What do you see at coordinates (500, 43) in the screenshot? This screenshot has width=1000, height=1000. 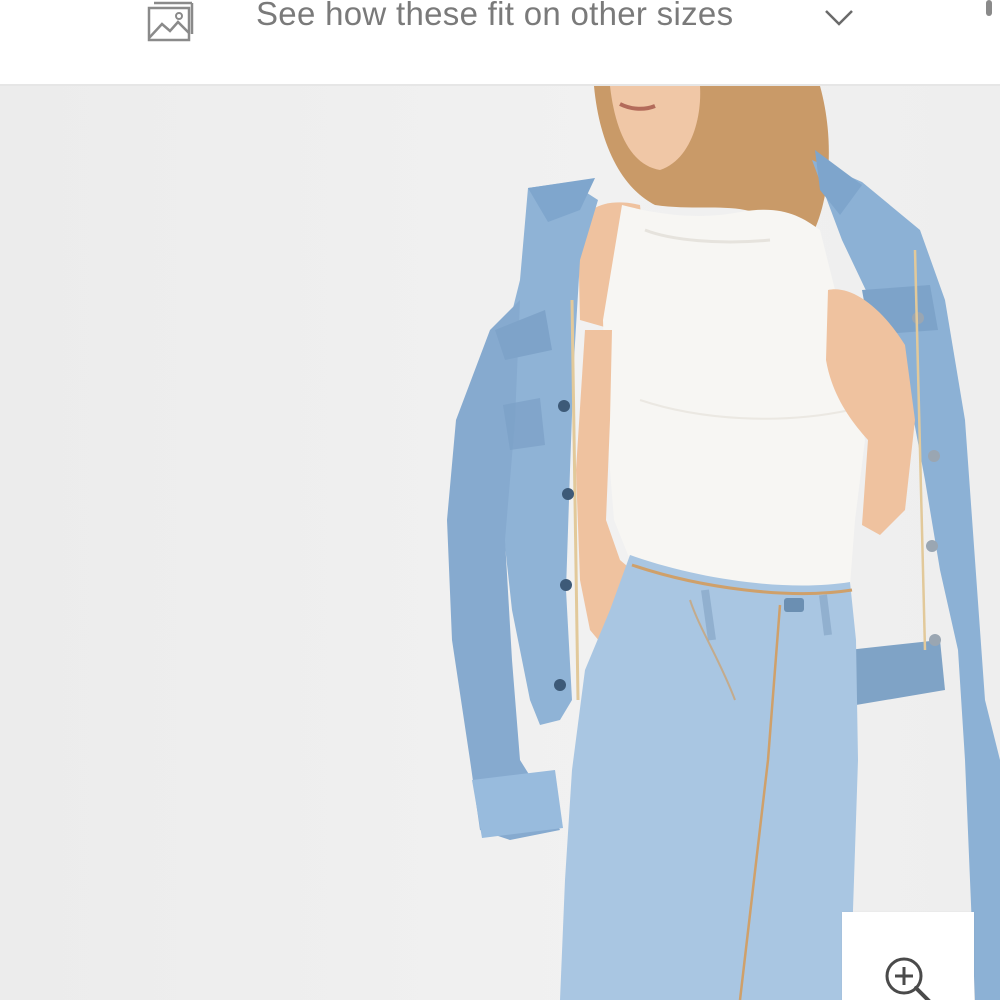 I see `fit-on-other-sizes-bar: See how these fit on other sizes` at bounding box center [500, 43].